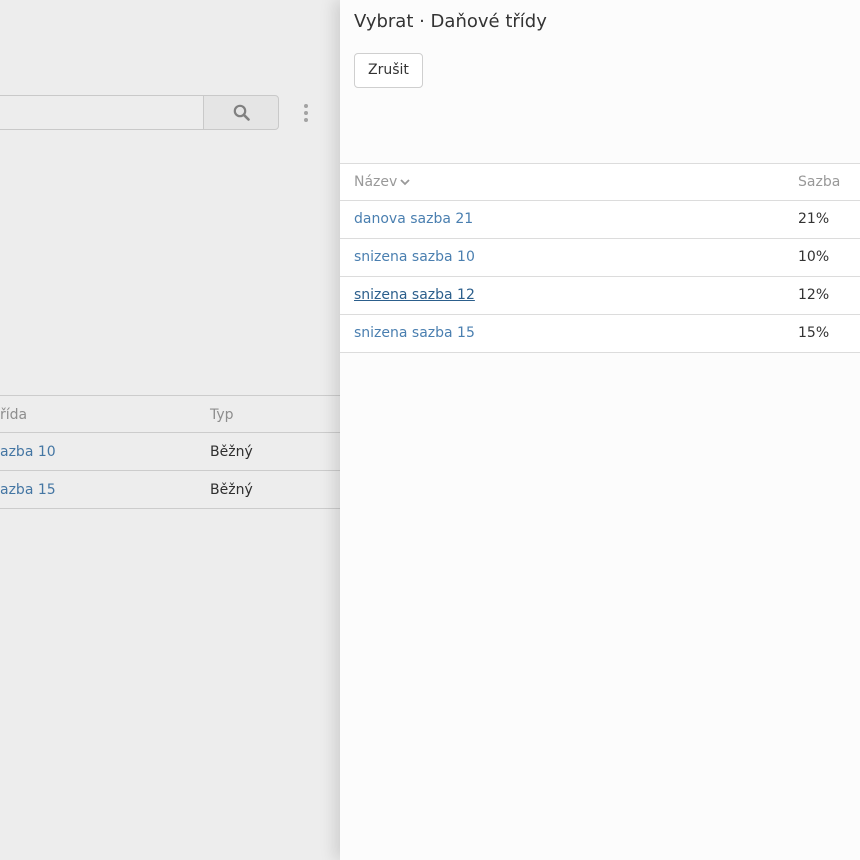 This screenshot has width=860, height=860. Describe the element at coordinates (819, 182) in the screenshot. I see `column-header-rate: Sazba` at that location.